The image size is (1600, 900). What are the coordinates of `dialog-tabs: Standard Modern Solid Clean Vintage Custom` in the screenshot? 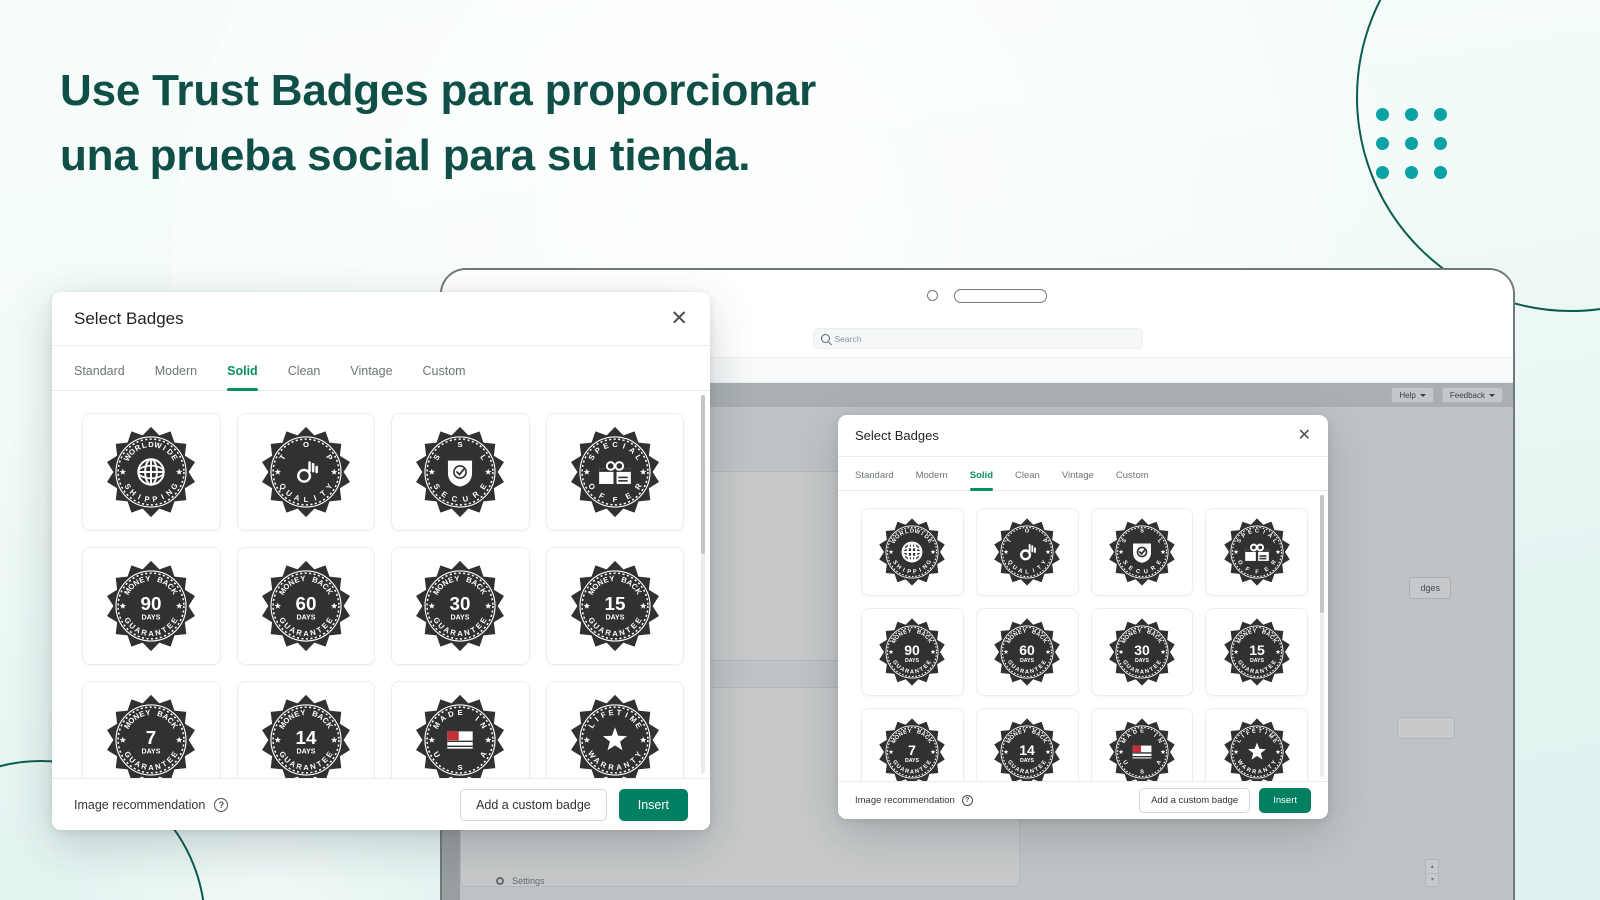 It's located at (1083, 474).